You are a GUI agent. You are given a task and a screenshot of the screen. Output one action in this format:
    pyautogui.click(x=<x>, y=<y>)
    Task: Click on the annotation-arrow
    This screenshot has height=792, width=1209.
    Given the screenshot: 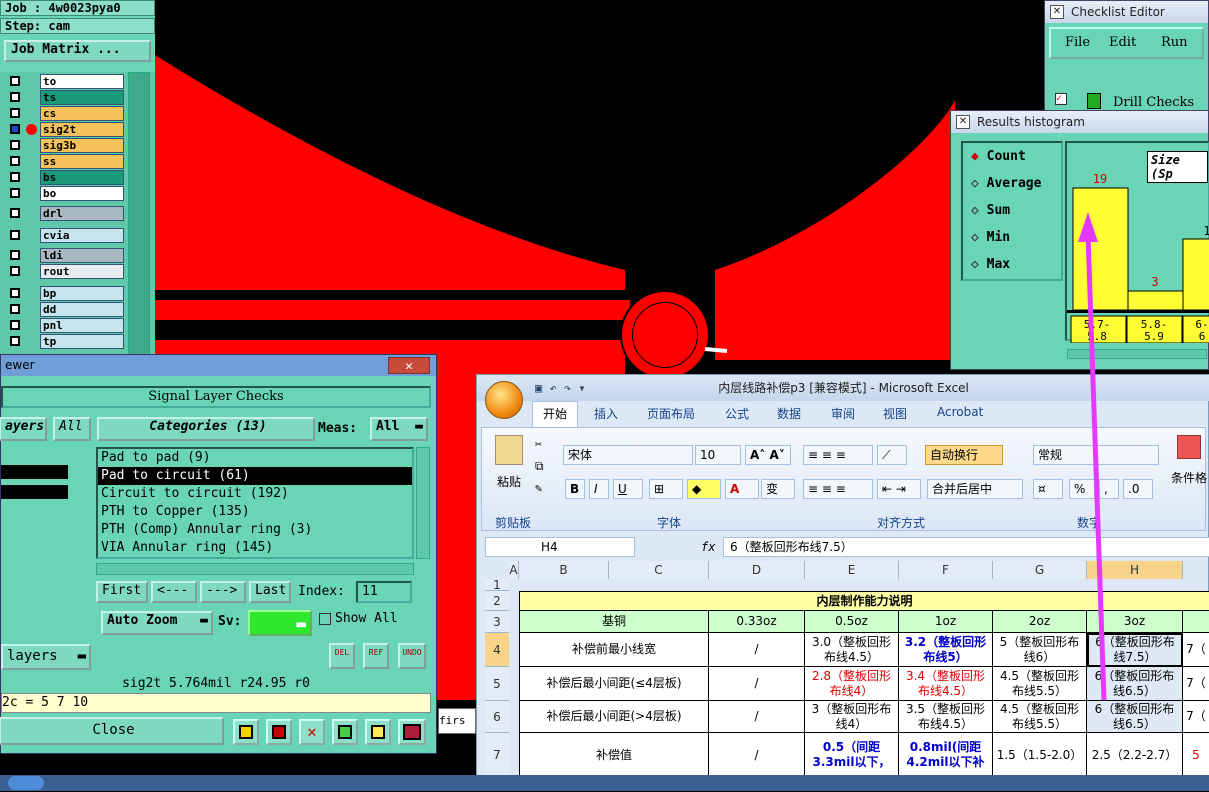 What is the action you would take?
    pyautogui.click(x=1092, y=456)
    